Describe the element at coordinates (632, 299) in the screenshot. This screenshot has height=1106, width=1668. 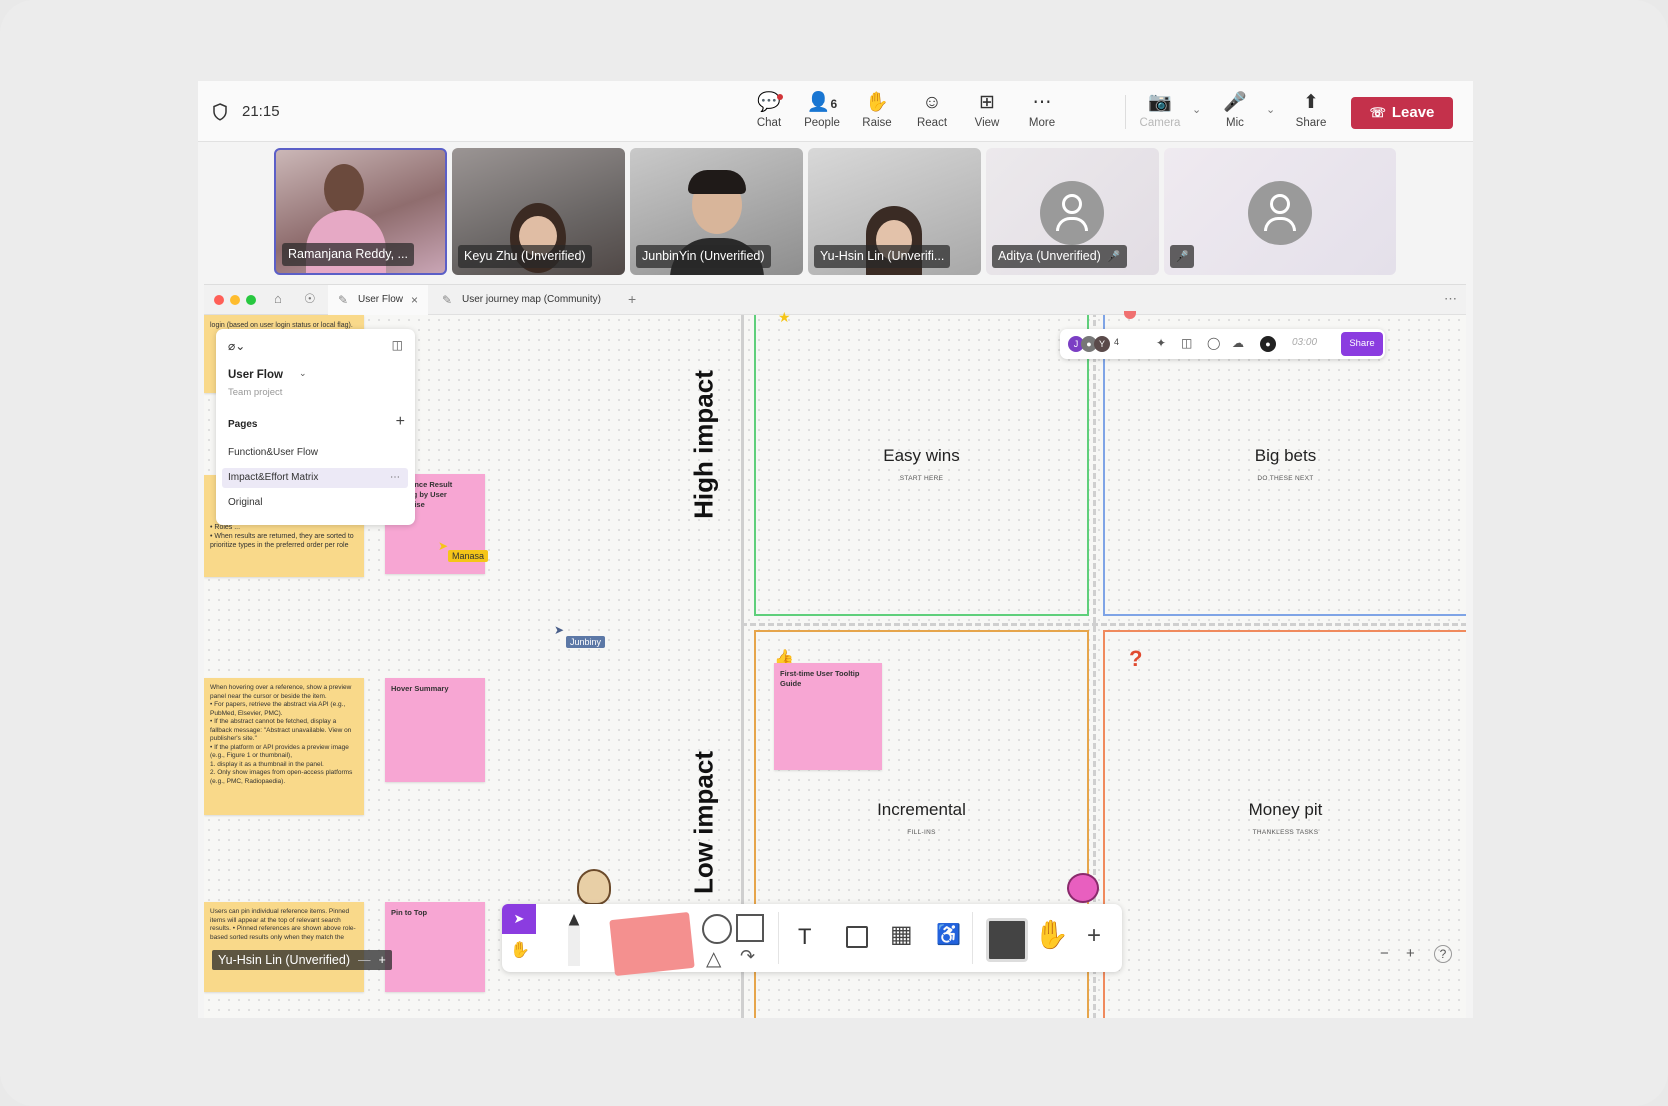
I see `new-tab-plus-icon: +` at that location.